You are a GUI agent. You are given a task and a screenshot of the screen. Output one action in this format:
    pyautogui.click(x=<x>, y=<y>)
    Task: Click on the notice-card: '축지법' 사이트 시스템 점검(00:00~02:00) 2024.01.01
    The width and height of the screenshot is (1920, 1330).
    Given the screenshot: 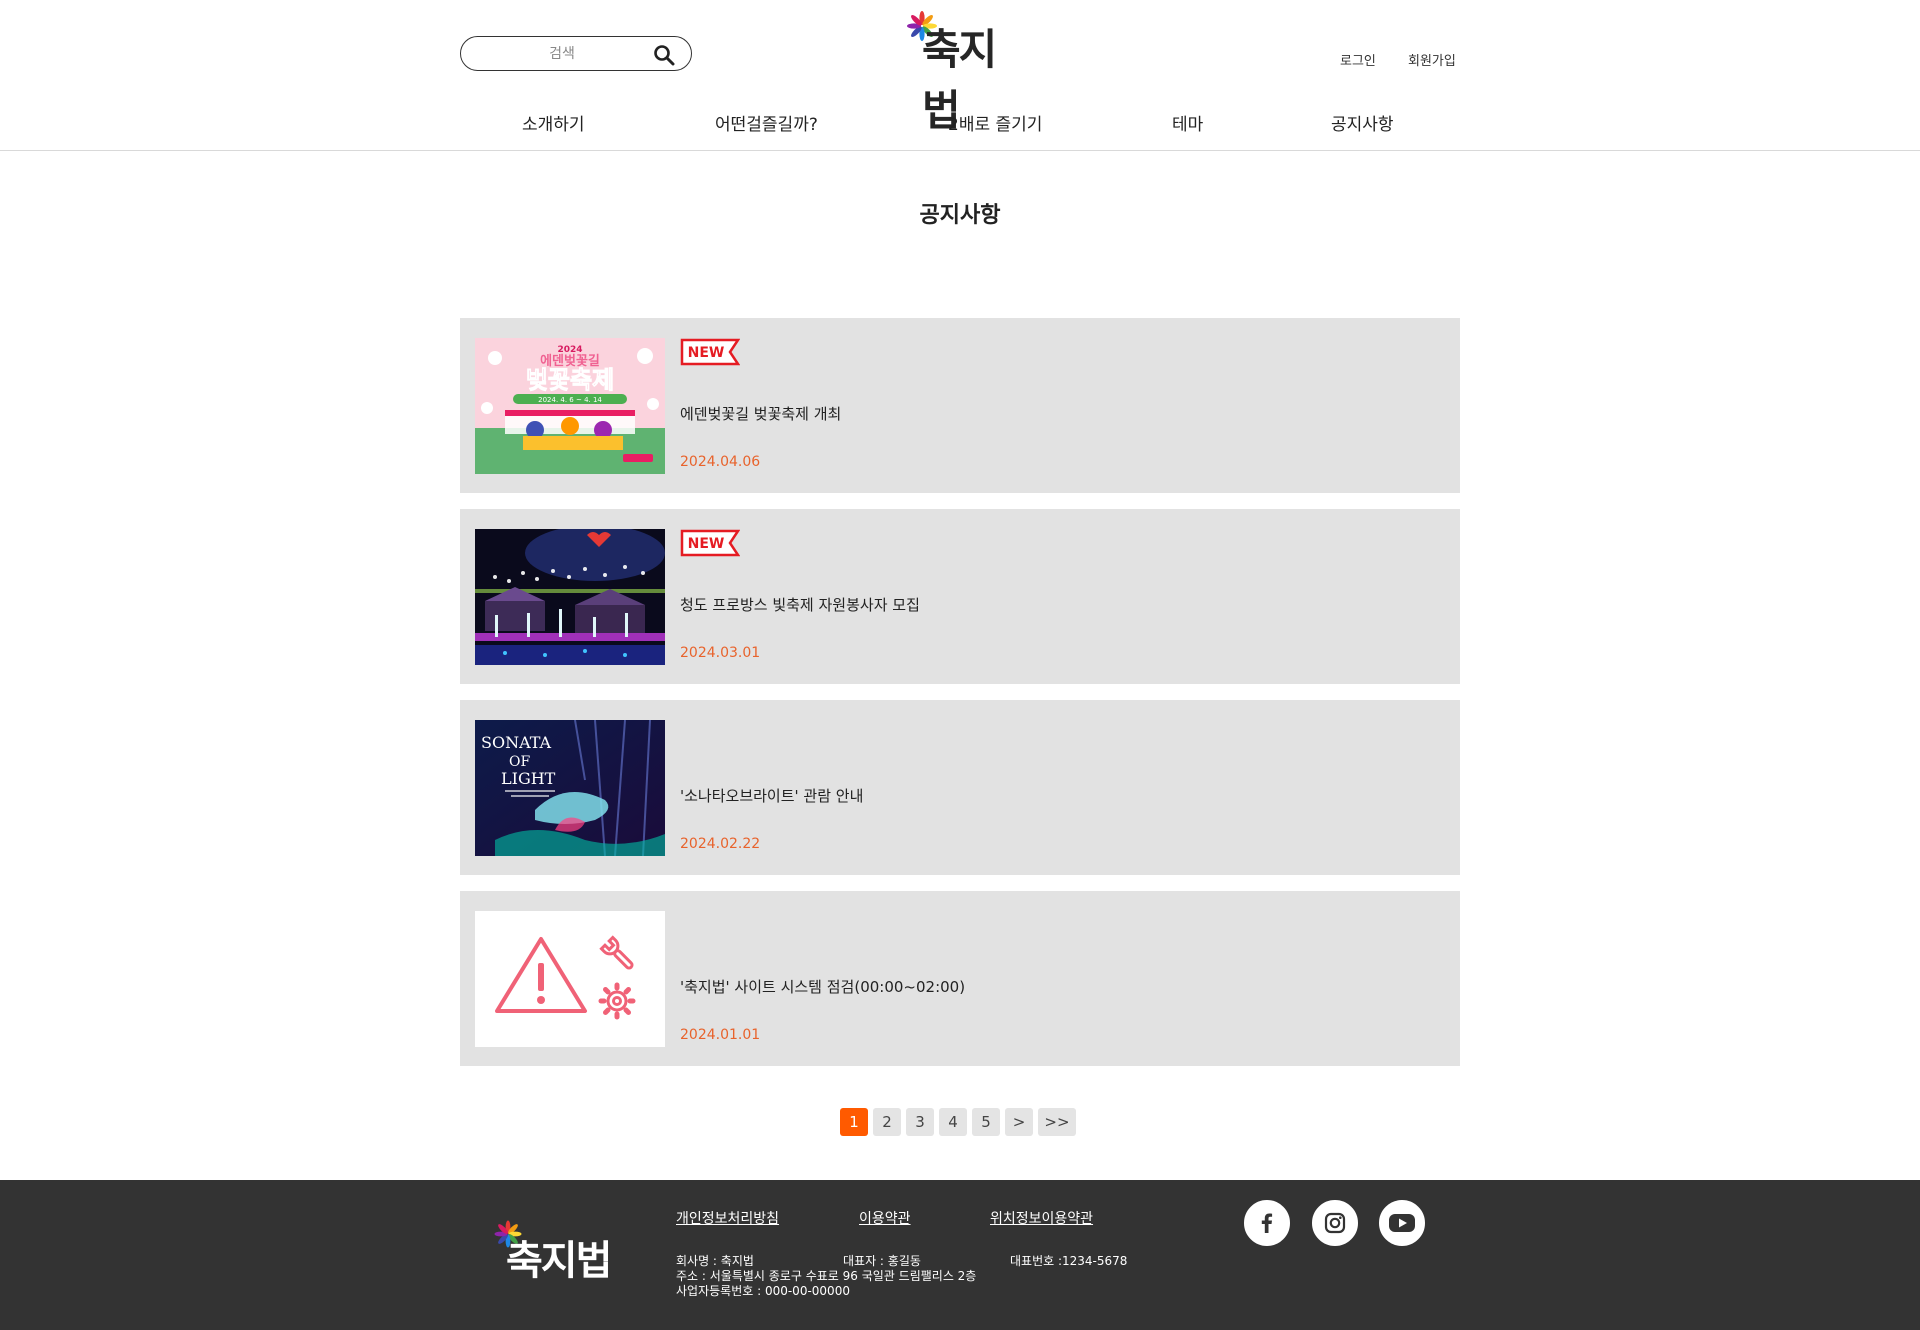 What is the action you would take?
    pyautogui.click(x=960, y=978)
    